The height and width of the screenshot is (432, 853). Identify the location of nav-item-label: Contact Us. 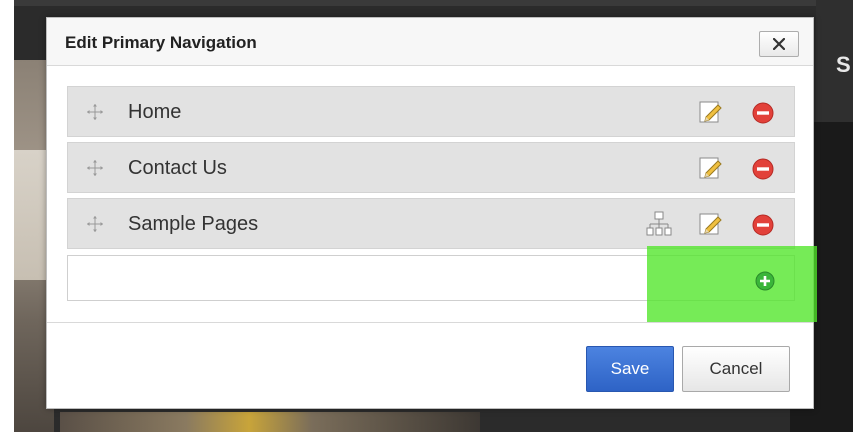
(177, 168).